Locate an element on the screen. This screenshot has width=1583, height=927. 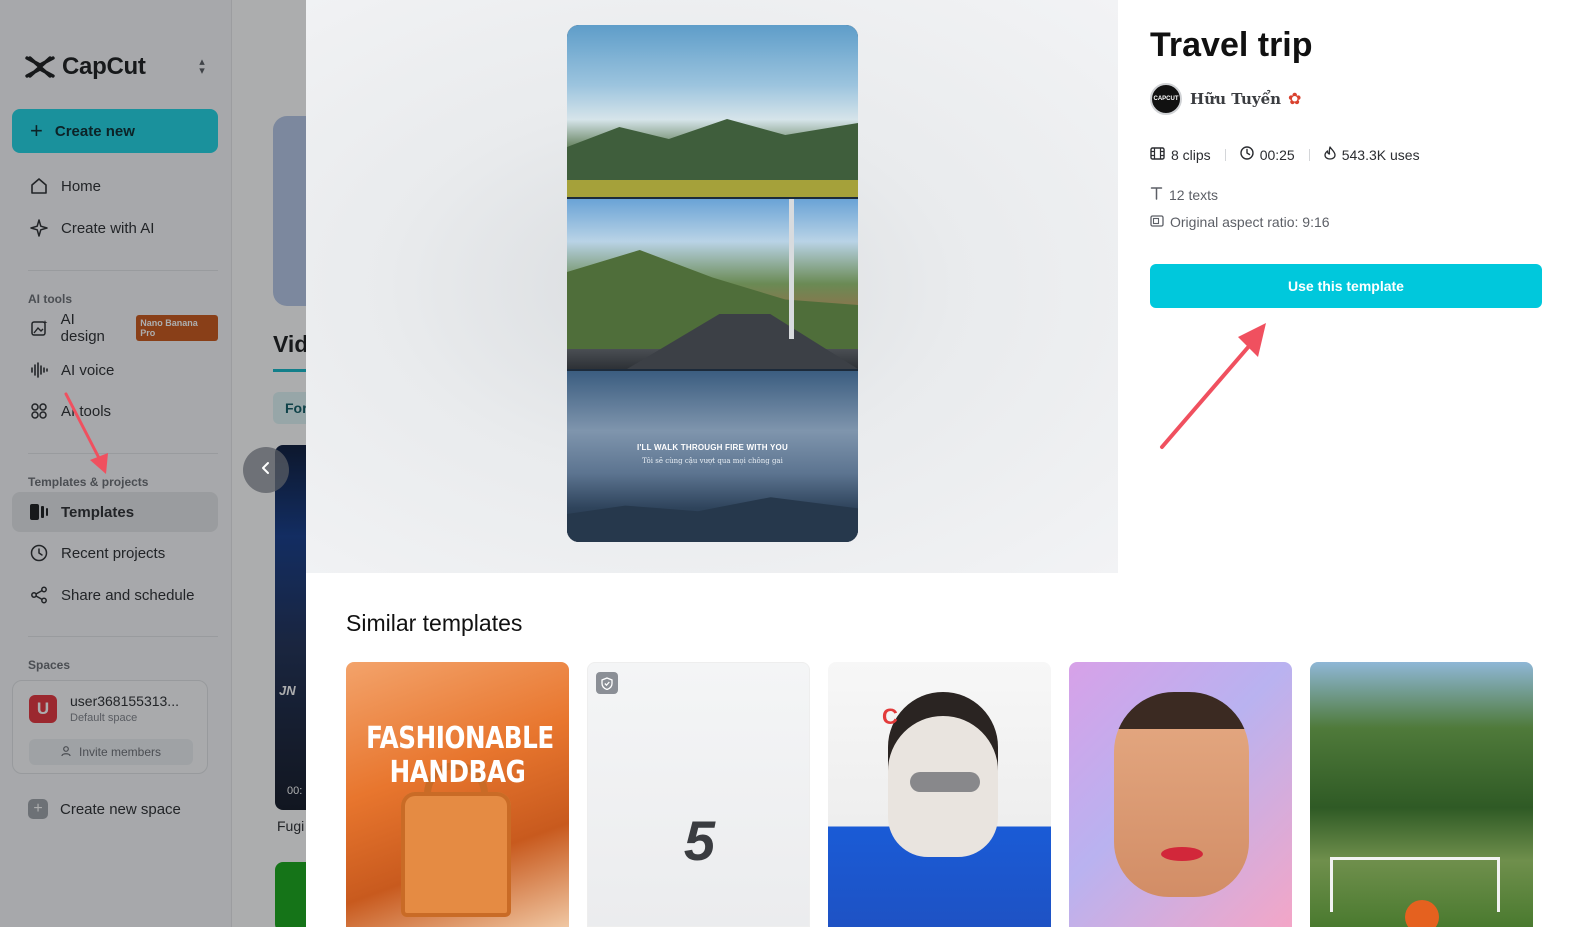
preview-clip-road is located at coordinates (712, 284).